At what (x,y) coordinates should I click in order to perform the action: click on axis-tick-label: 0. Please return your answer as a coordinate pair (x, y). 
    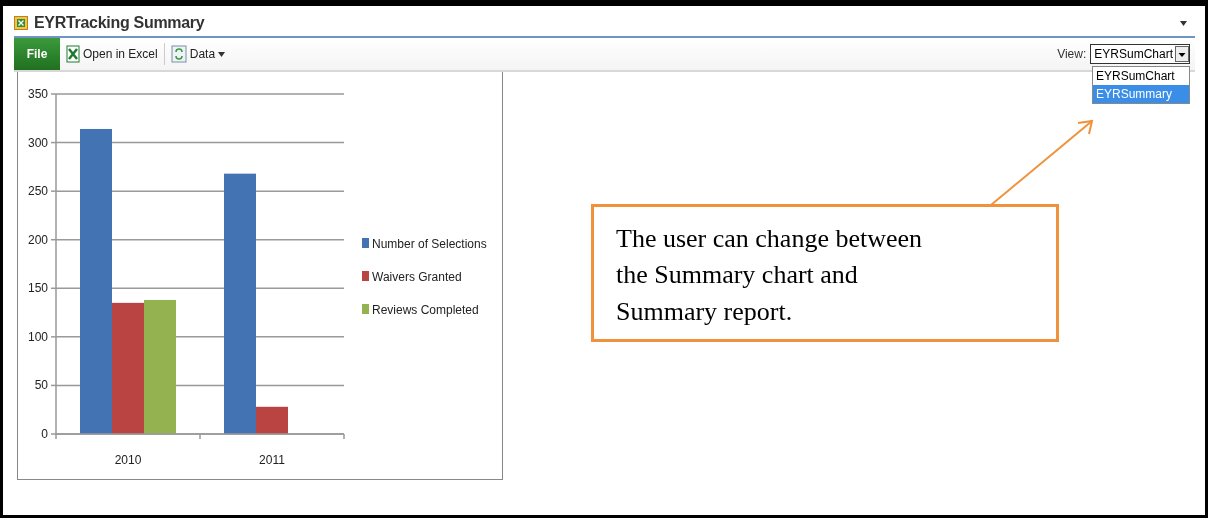
    Looking at the image, I should click on (44, 434).